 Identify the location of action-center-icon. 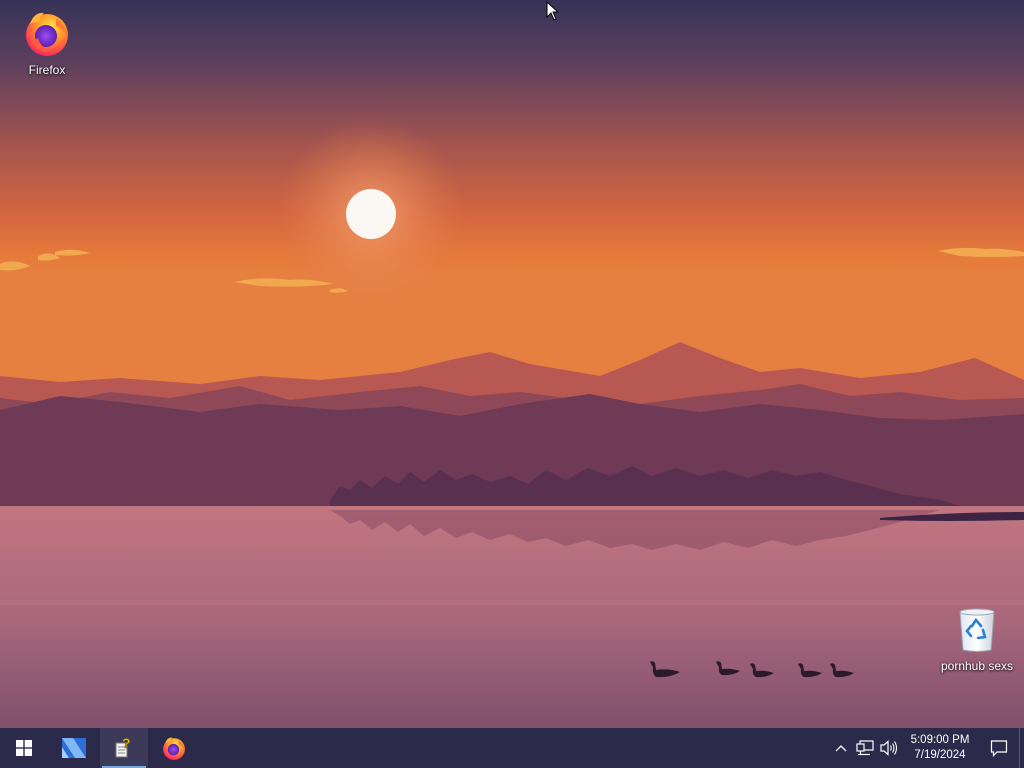
(999, 748).